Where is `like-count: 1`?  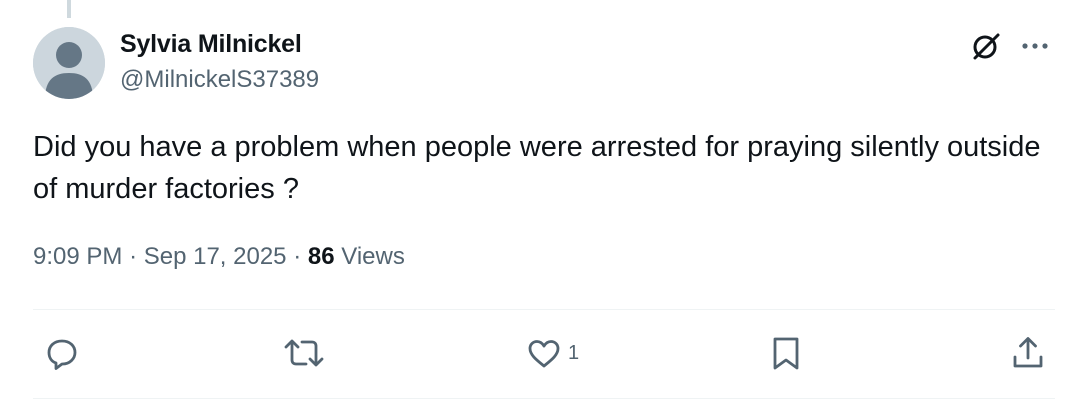
like-count: 1 is located at coordinates (574, 352).